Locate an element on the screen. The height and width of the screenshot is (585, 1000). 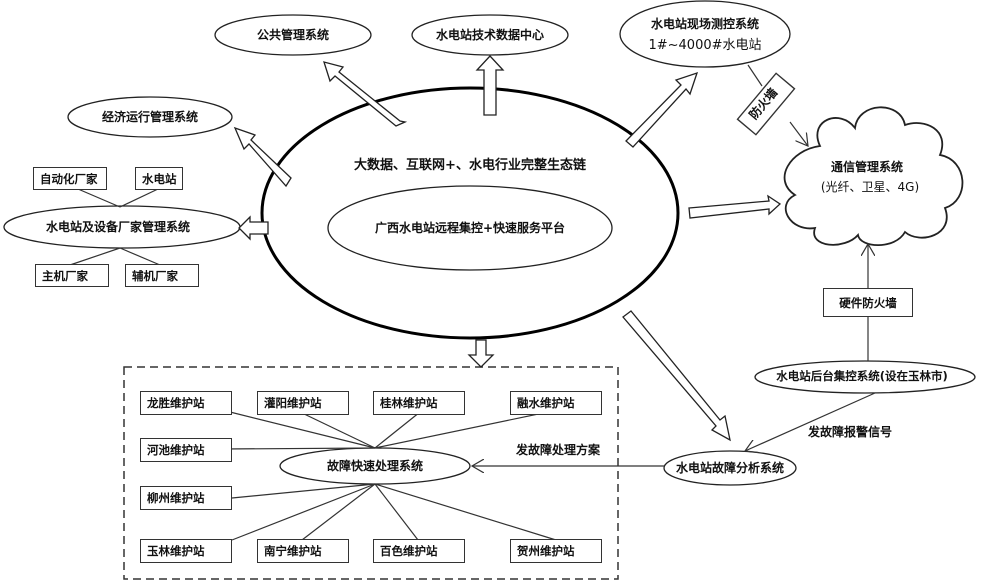
station-box: 灌阳维护站 is located at coordinates (303, 403).